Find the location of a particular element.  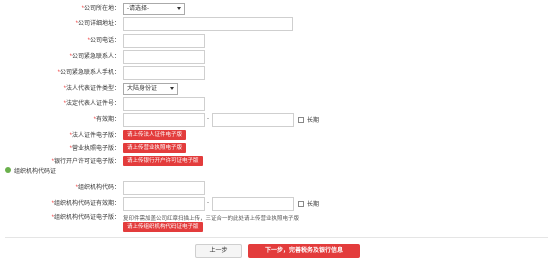

emergency-contact-input is located at coordinates (164, 57).